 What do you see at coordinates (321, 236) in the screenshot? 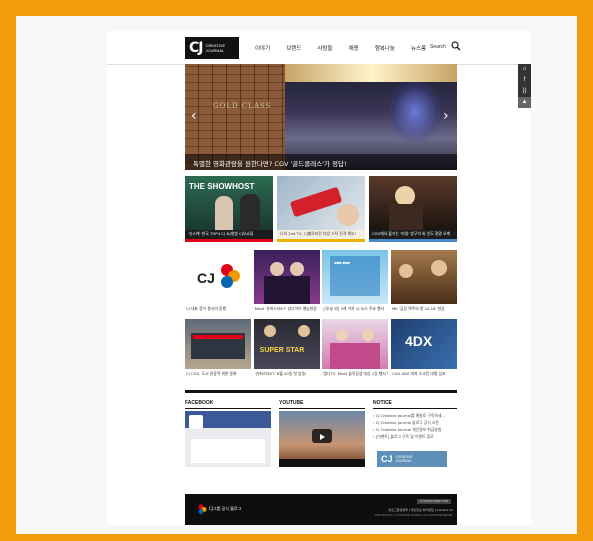
I see `article-caption: 나의 2nd TV, CJ헬로비전 티빙 스틱 전격 해부!` at bounding box center [321, 236].